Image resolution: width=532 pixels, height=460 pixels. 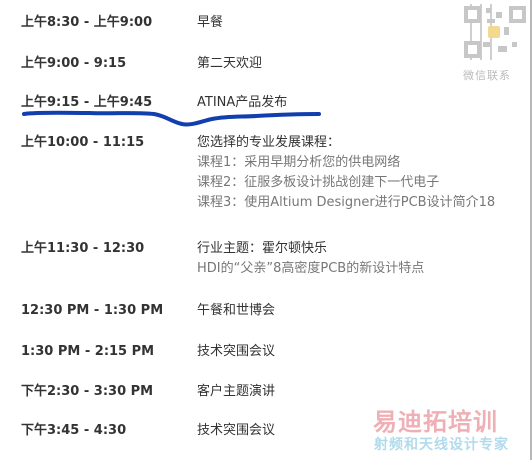 I want to click on schedule-event: 午餐和世博会, so click(x=357, y=311).